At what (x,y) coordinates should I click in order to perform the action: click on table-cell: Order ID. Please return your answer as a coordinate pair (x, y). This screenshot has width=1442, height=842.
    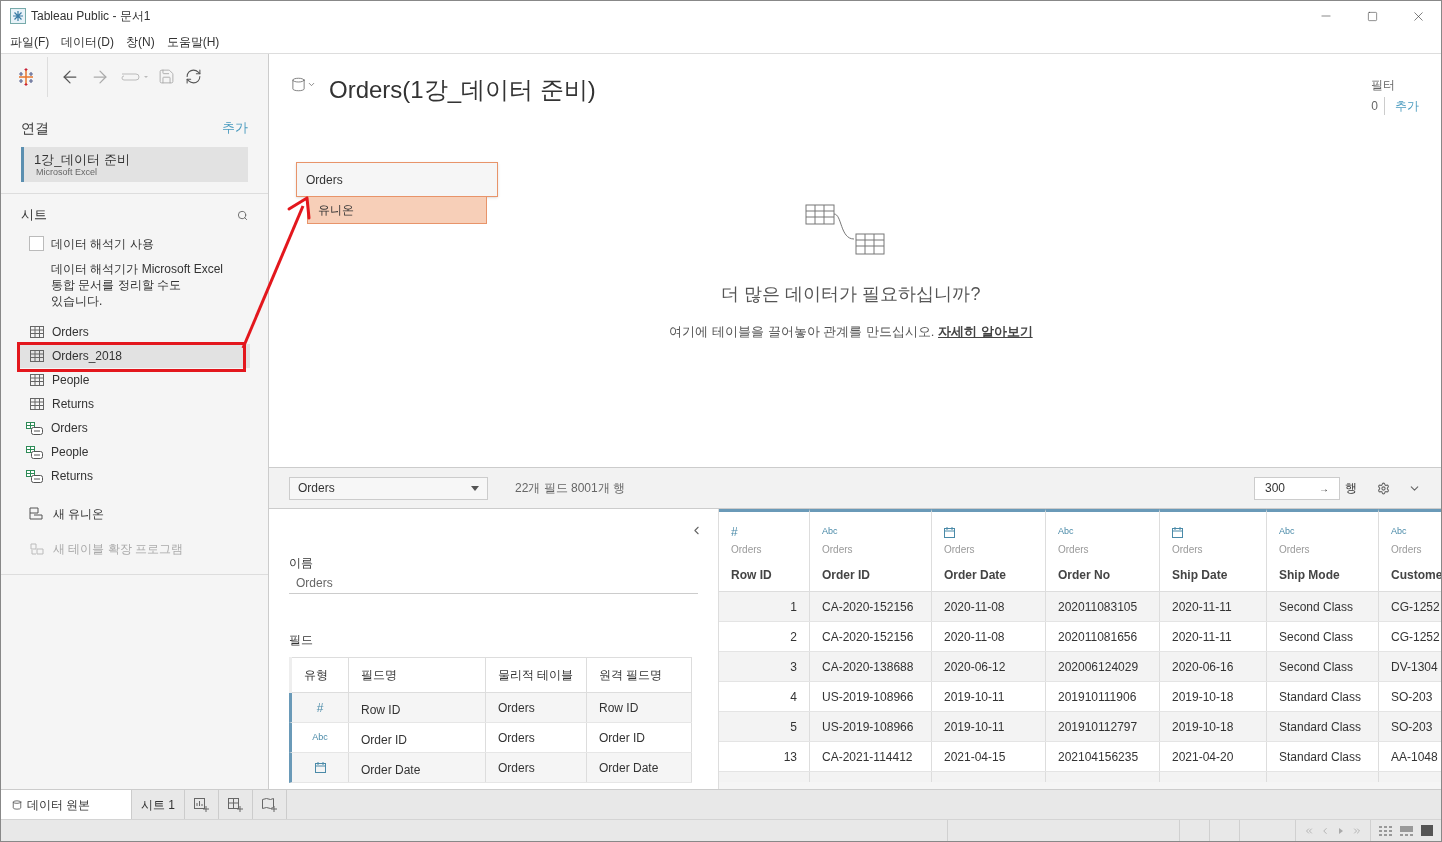
    Looking at the image, I should click on (639, 737).